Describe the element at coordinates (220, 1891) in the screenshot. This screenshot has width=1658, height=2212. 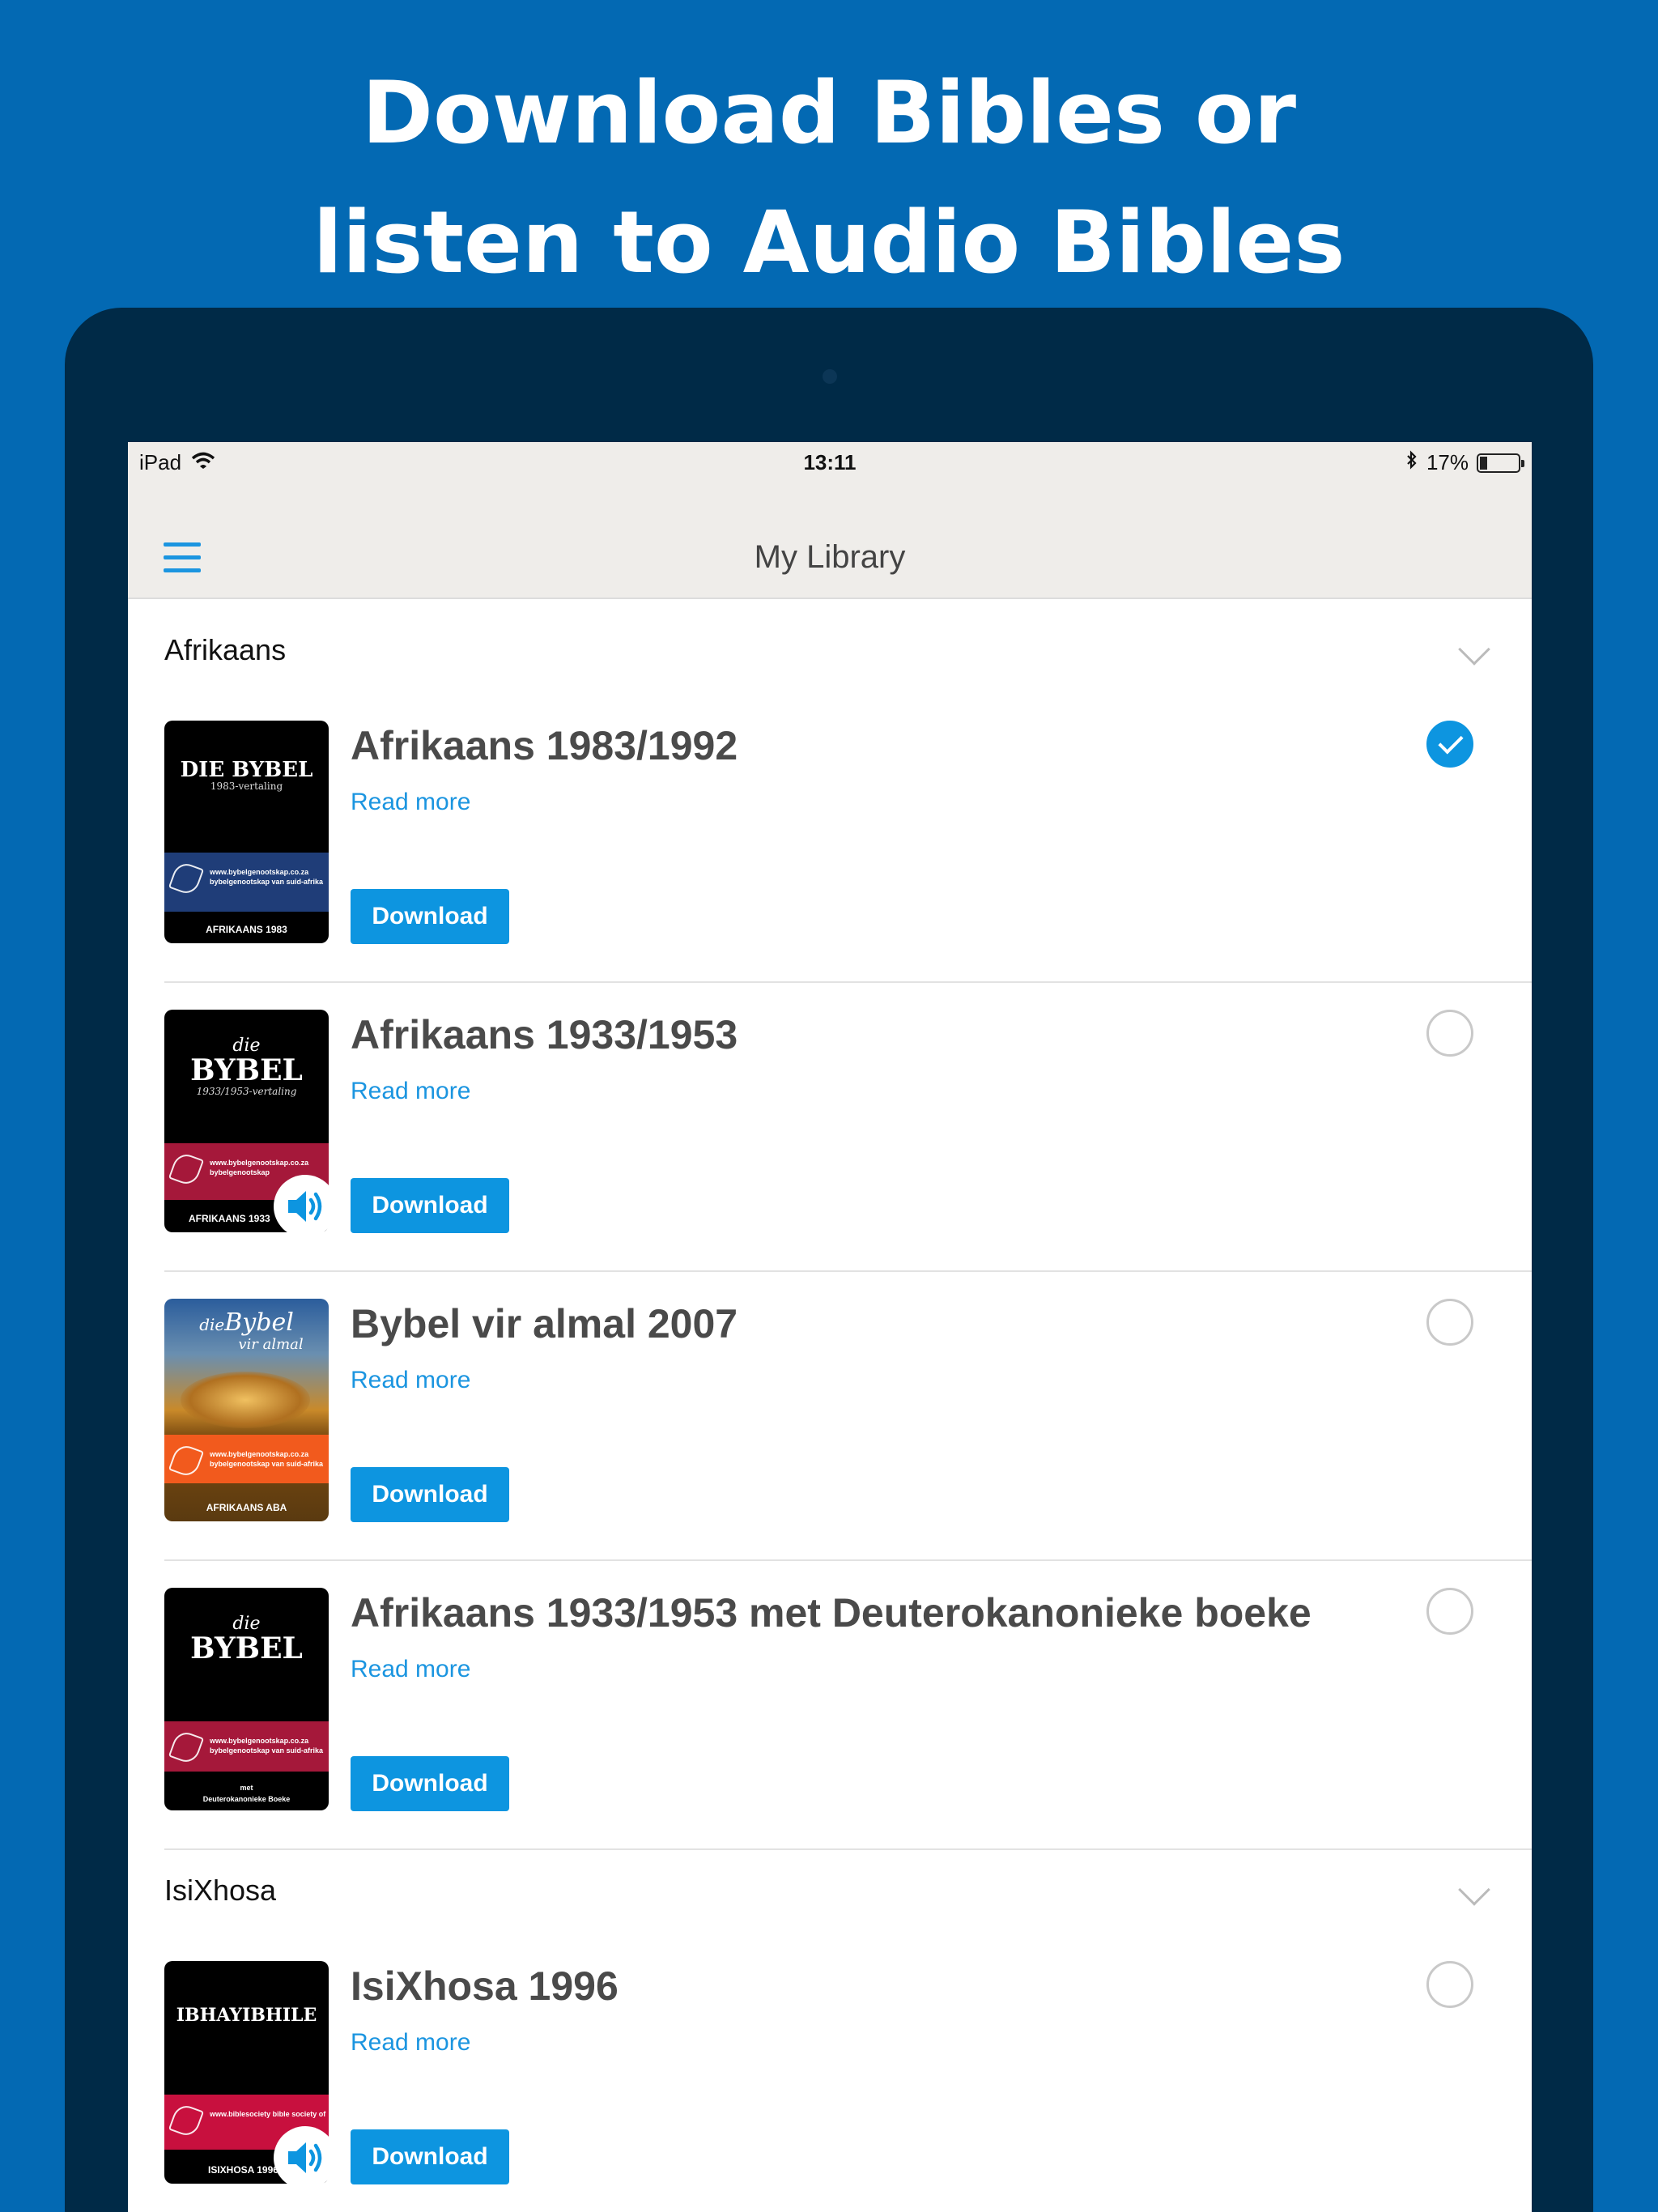
I see `section-header-isixhosa: IsiXhosa` at that location.